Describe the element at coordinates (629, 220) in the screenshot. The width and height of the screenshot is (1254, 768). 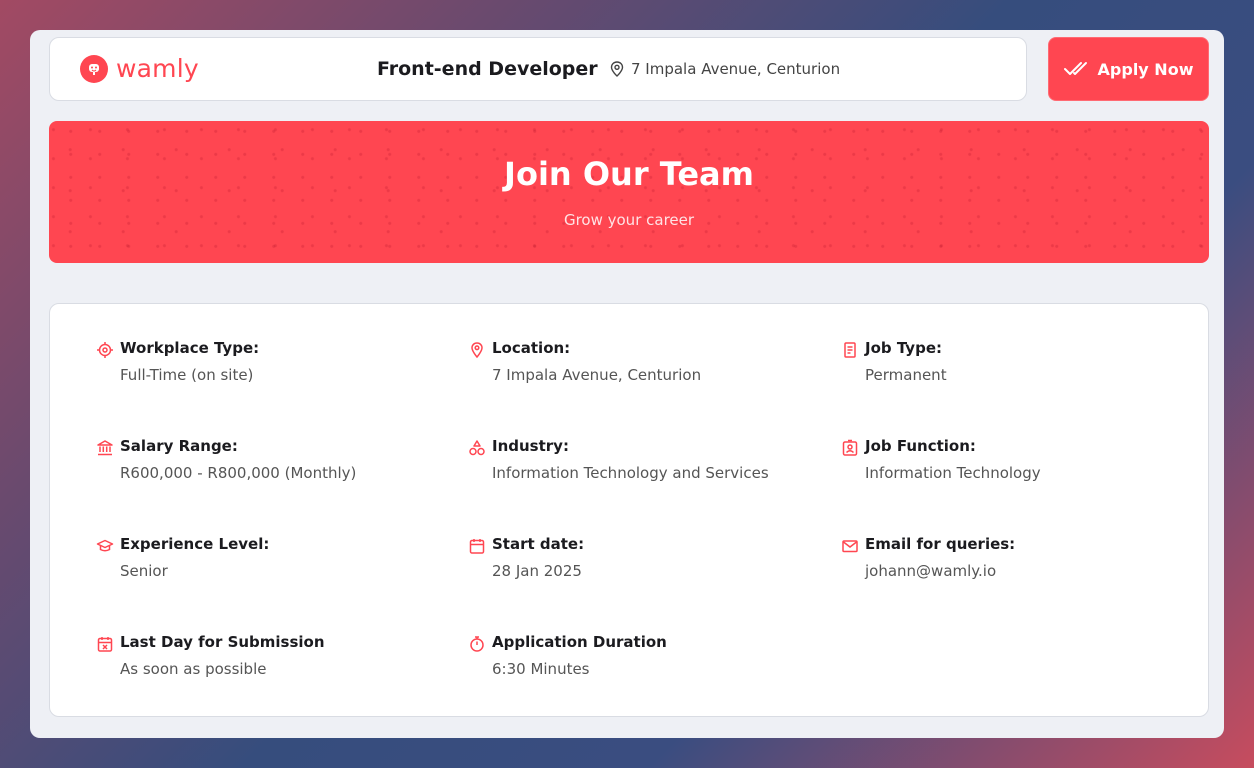
I see `banner-subtitle: Grow your career` at that location.